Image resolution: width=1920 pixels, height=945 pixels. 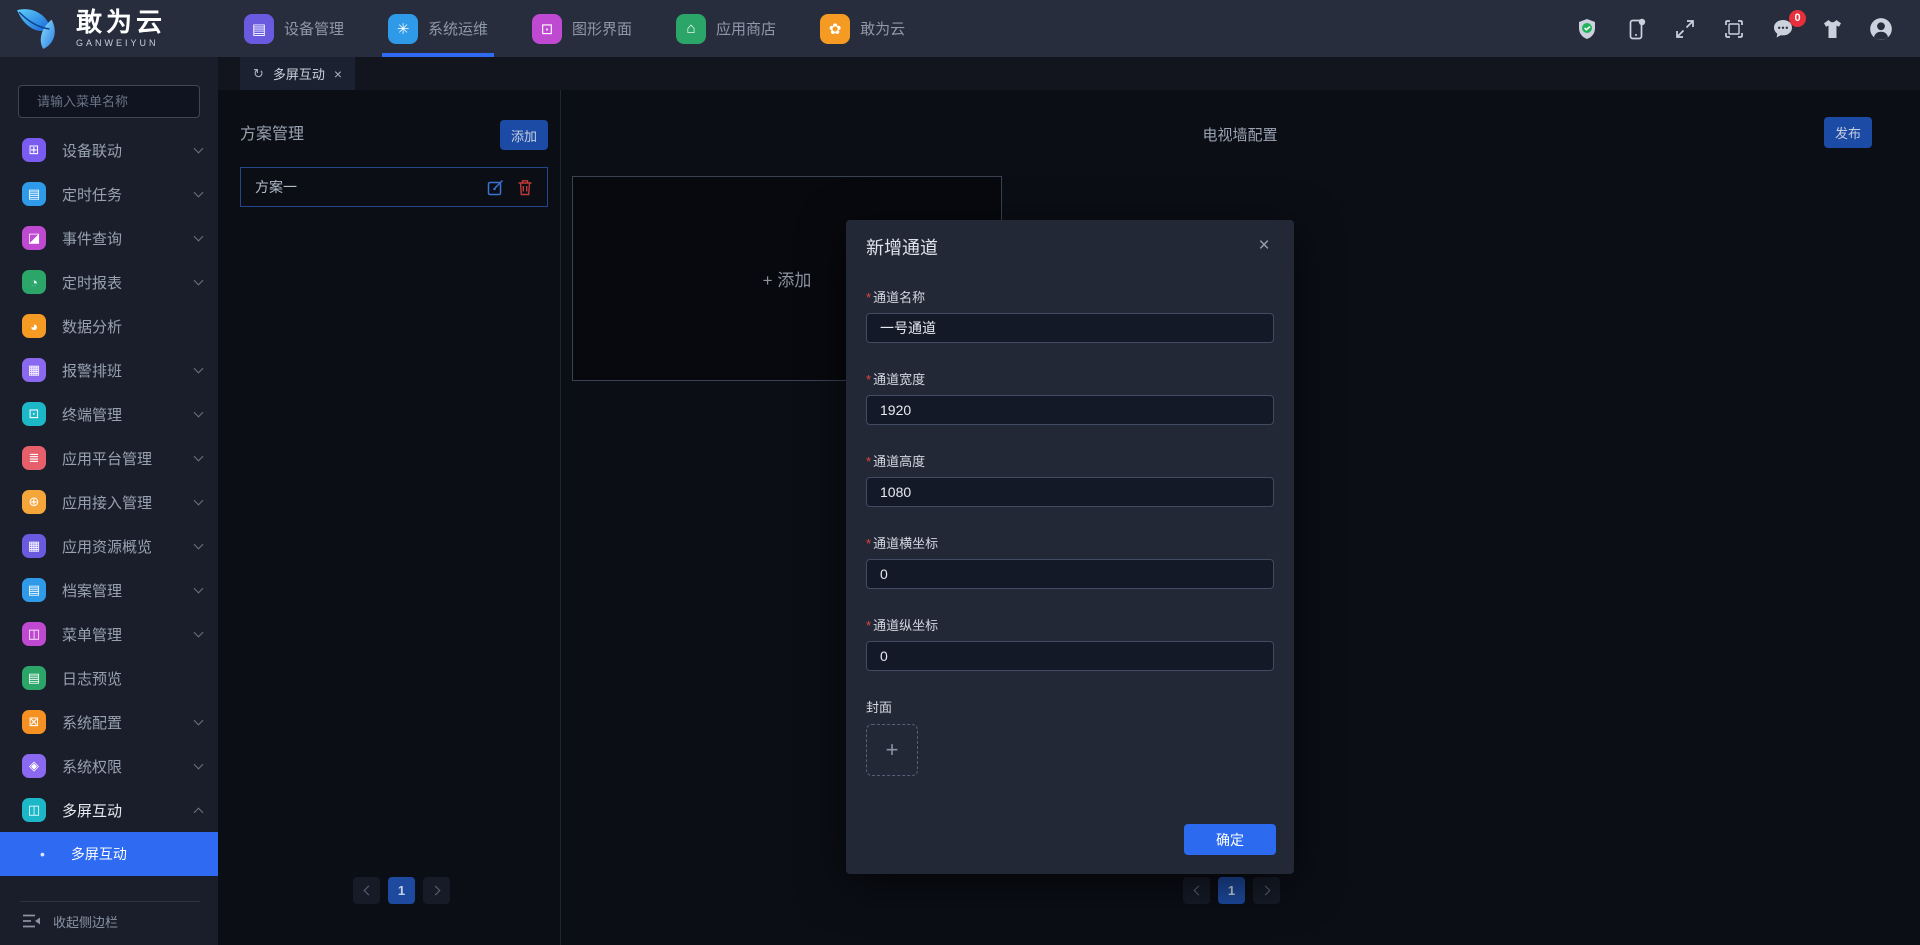 I want to click on sidebar-item-menu-management: ◫ 菜单管理, so click(x=109, y=634).